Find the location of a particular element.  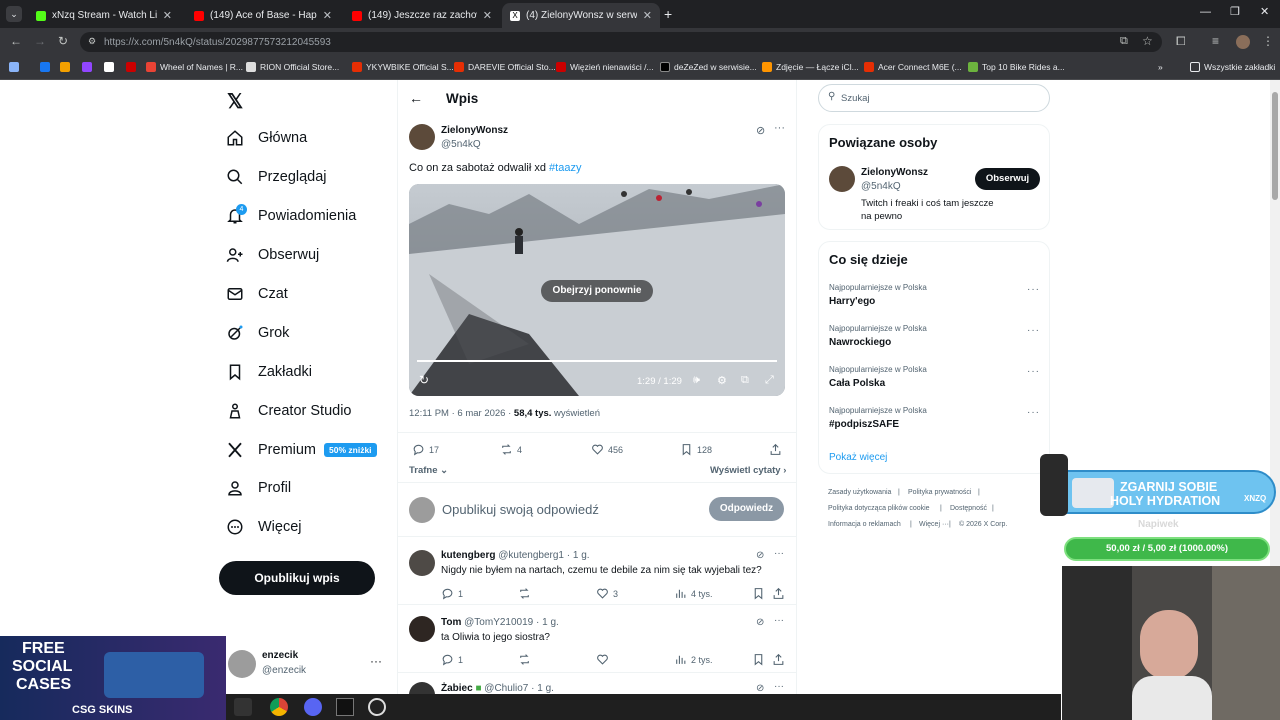

tab-search-button: ⌄ is located at coordinates (14, 14).